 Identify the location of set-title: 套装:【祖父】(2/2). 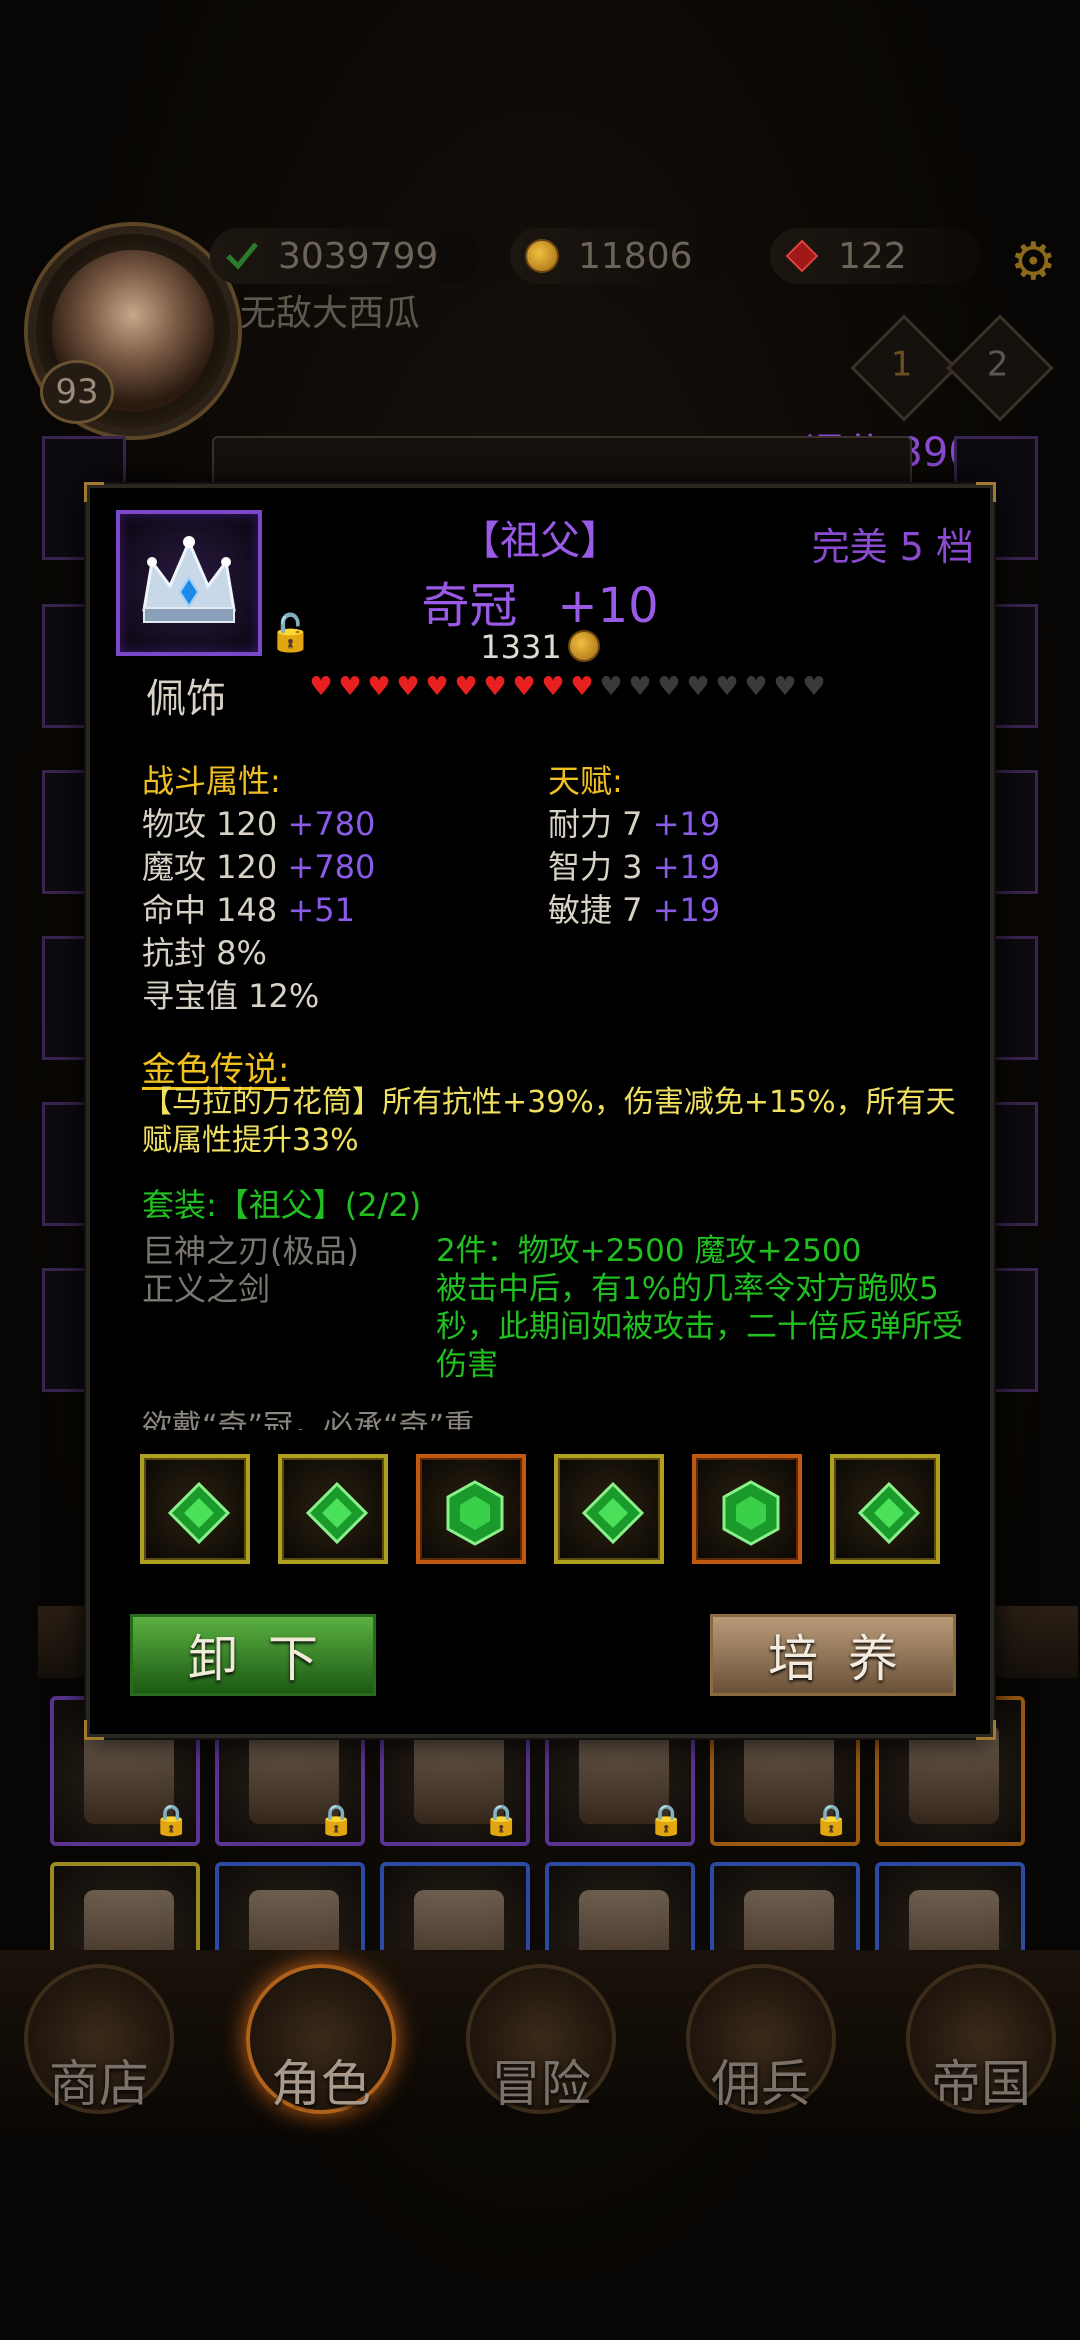
(282, 1205).